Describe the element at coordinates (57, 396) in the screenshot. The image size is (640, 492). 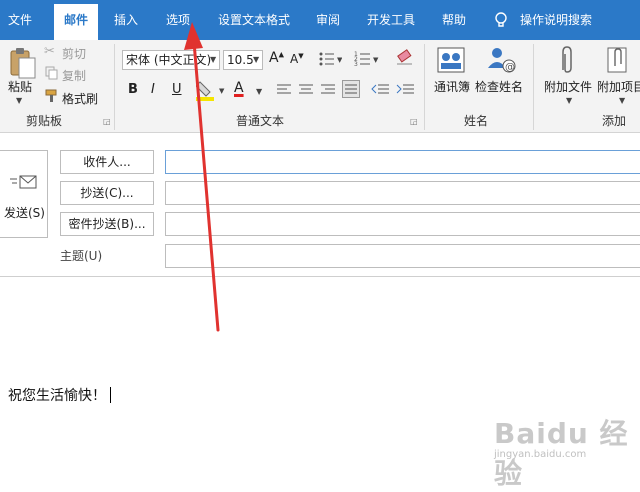
I see `message-body-text: 祝您生活愉快！` at that location.